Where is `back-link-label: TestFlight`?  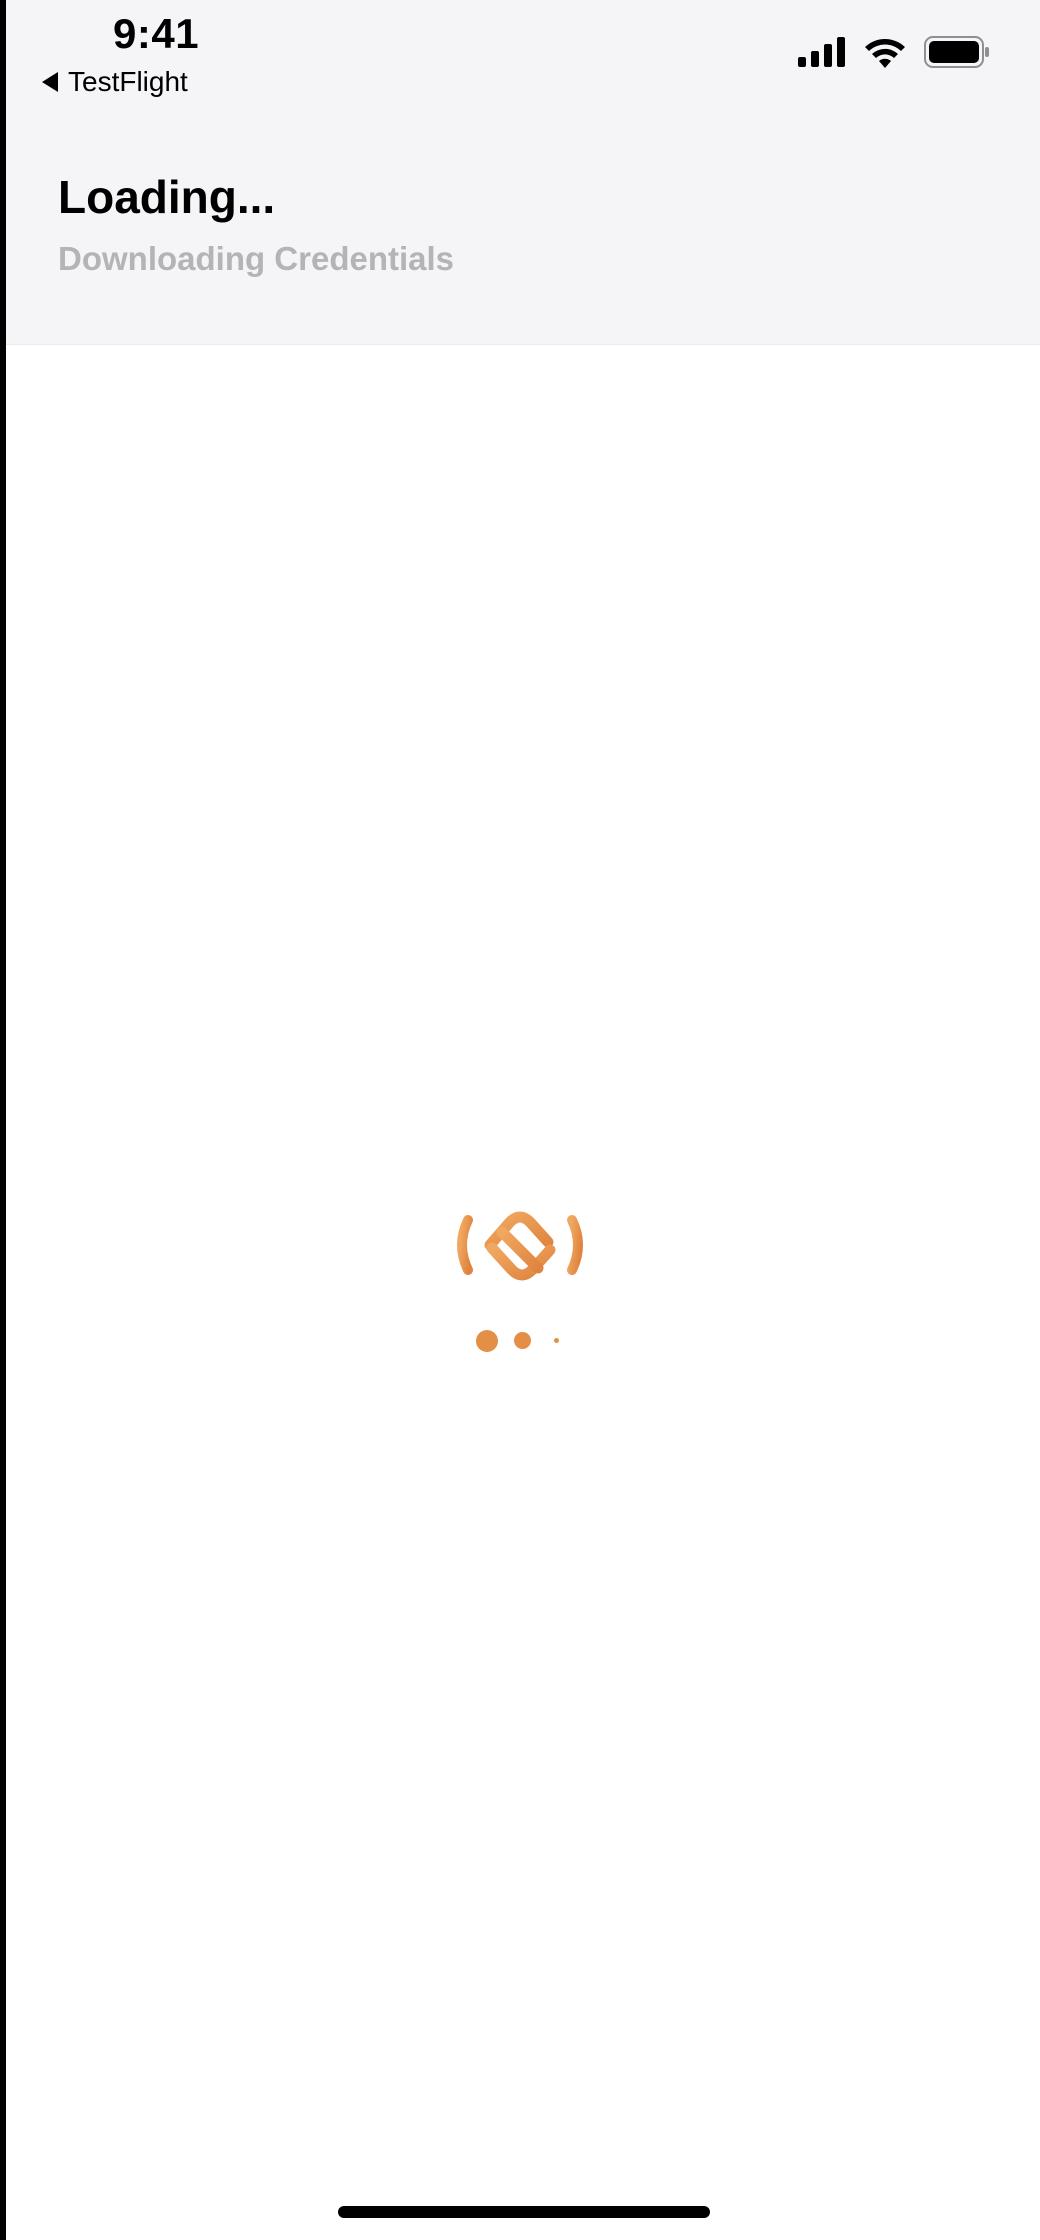
back-link-label: TestFlight is located at coordinates (128, 81).